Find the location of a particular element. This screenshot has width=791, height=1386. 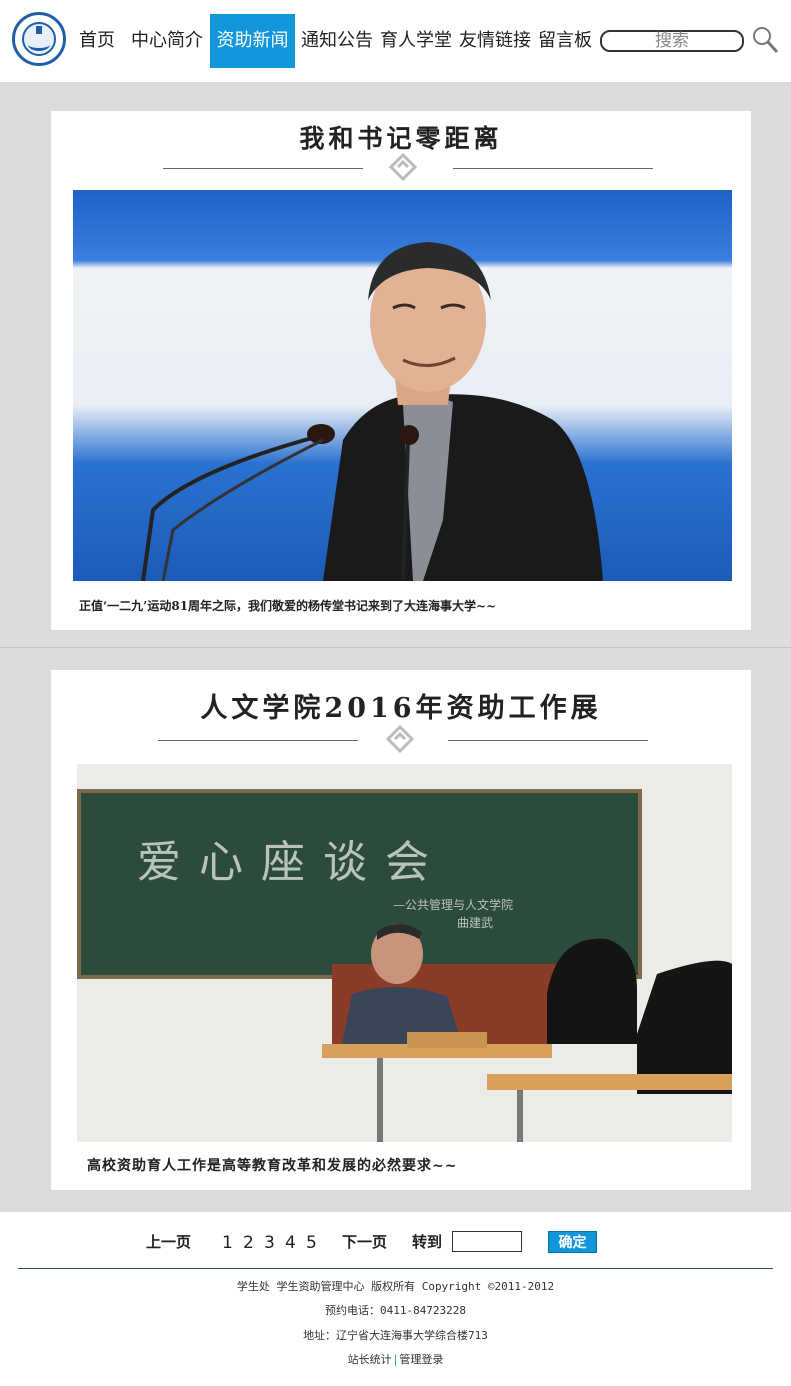

search-icon is located at coordinates (765, 40).